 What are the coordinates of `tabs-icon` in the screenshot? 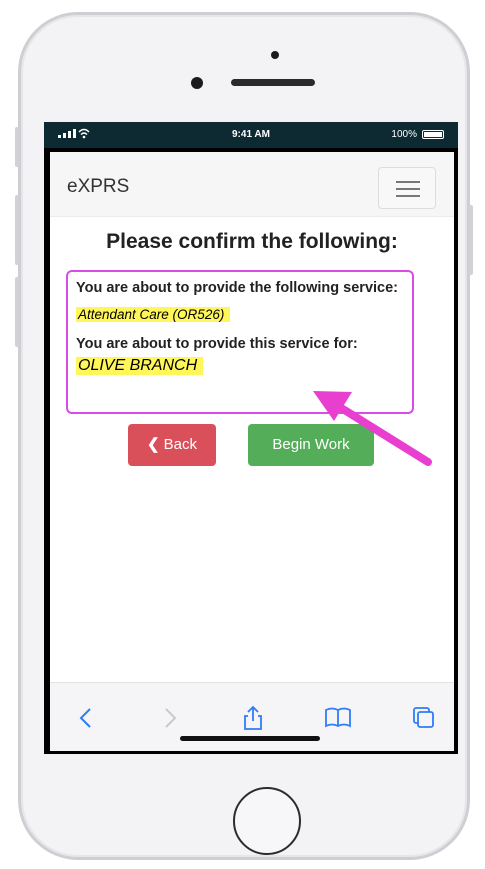 It's located at (423, 718).